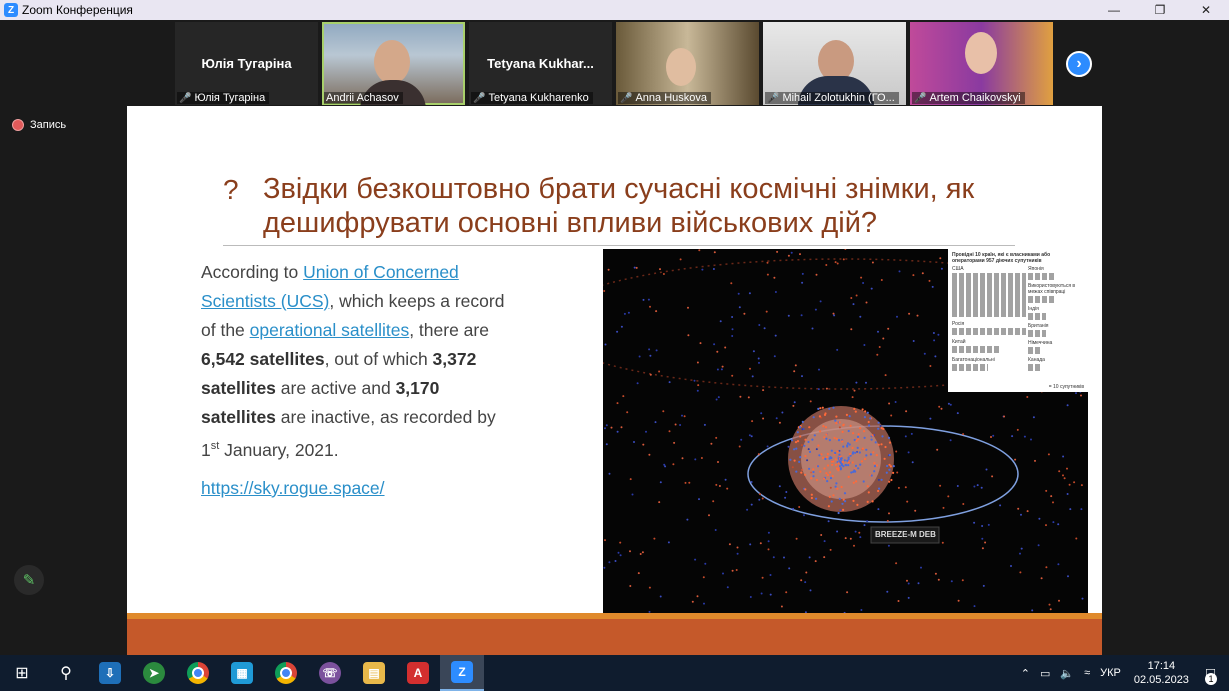 This screenshot has width=1229, height=691. Describe the element at coordinates (538, 98) in the screenshot. I see `participant-name: Tetyana Kukharenko` at that location.